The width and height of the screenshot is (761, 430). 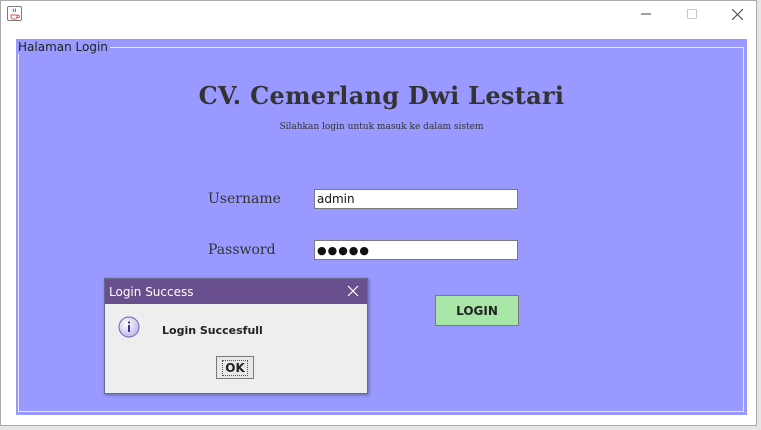 I want to click on background-taskbar-edge, so click(x=380, y=428).